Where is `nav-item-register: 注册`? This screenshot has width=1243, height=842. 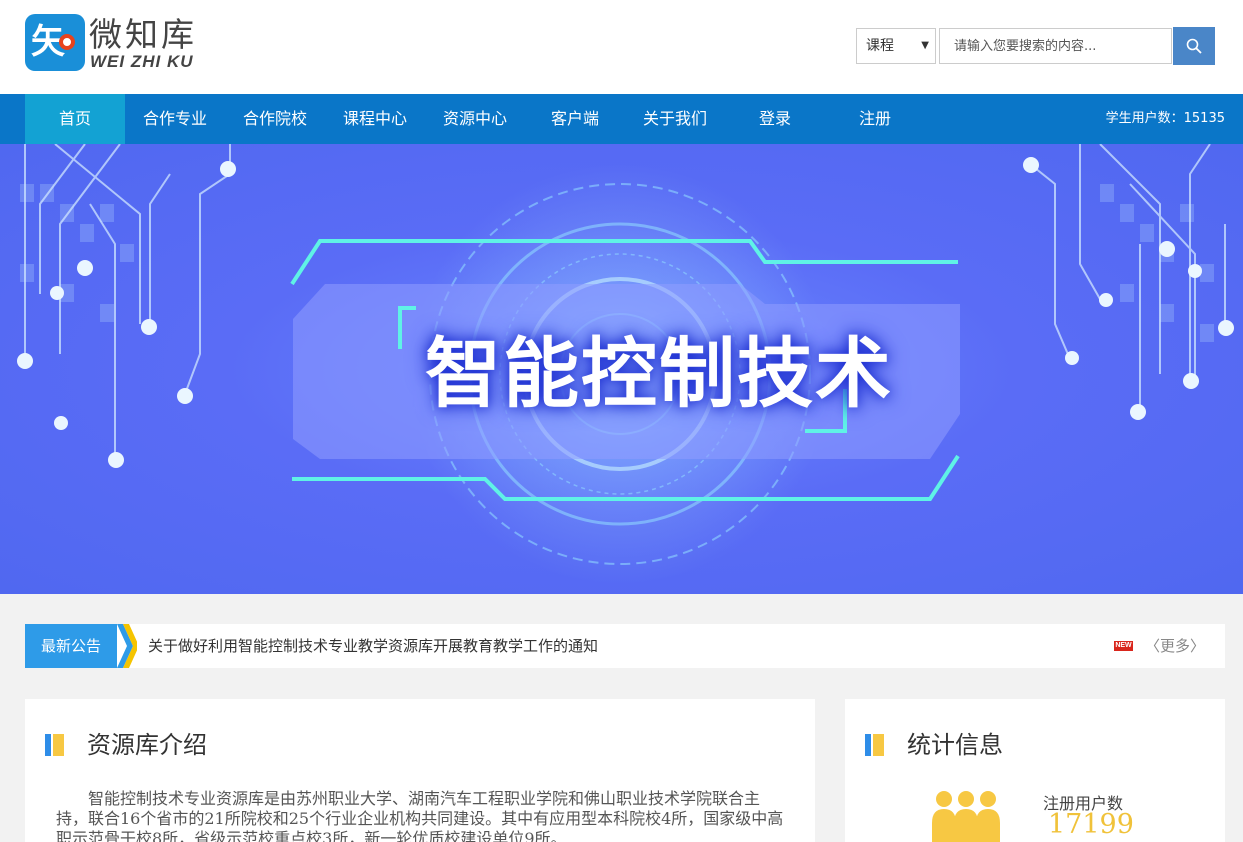 nav-item-register: 注册 is located at coordinates (875, 119).